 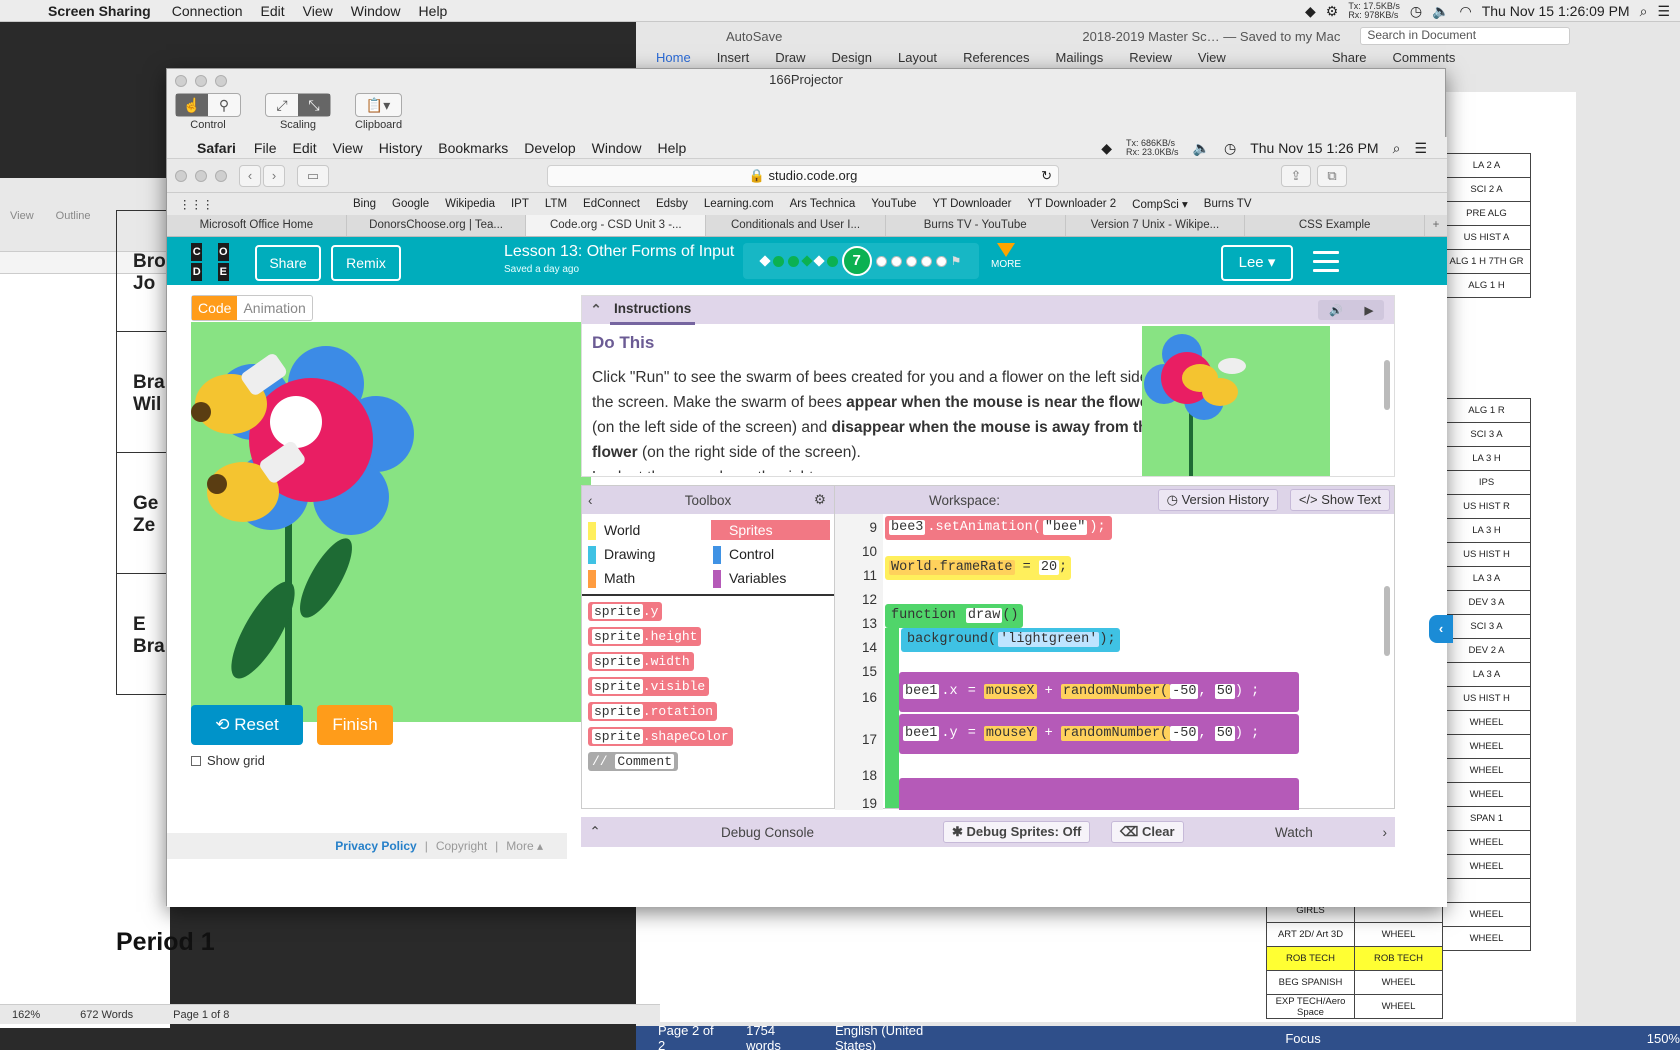 What do you see at coordinates (767, 832) in the screenshot?
I see `debug-console-label: Debug Console` at bounding box center [767, 832].